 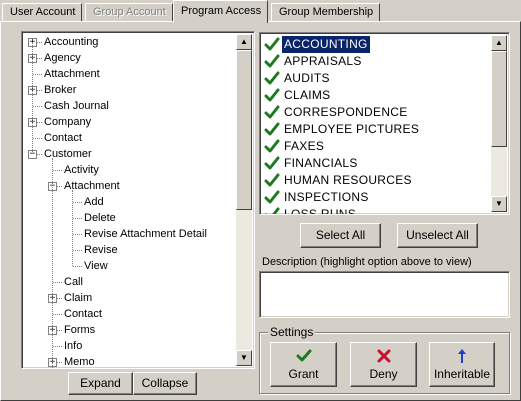 I want to click on select-all-button: Select All, so click(x=340, y=235).